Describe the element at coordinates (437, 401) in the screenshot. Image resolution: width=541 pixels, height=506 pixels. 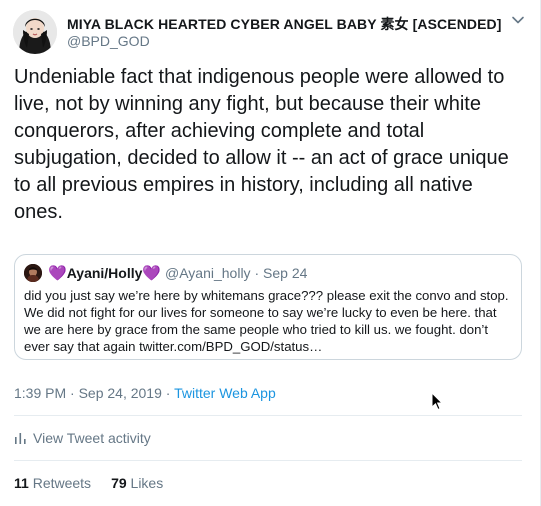
I see `mouse-cursor-icon` at that location.